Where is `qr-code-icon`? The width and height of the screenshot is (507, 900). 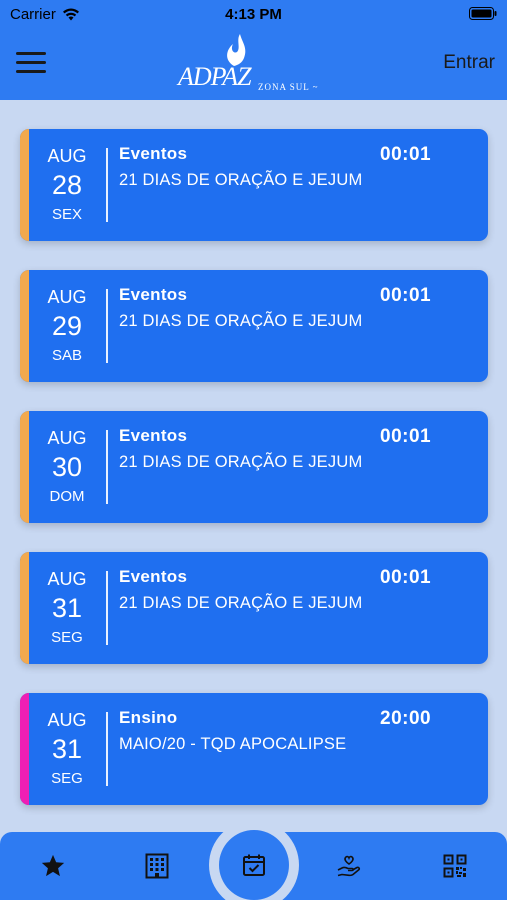 qr-code-icon is located at coordinates (455, 866).